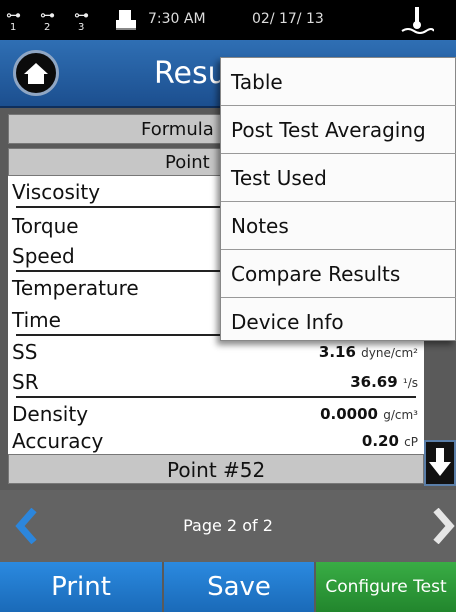 The width and height of the screenshot is (456, 612). I want to click on scroll-down-button, so click(440, 463).